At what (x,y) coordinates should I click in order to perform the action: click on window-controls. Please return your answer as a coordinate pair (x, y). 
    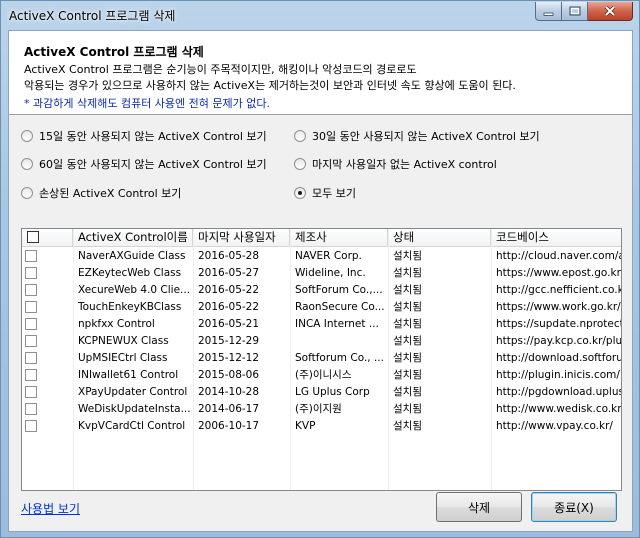
    Looking at the image, I should click on (584, 11).